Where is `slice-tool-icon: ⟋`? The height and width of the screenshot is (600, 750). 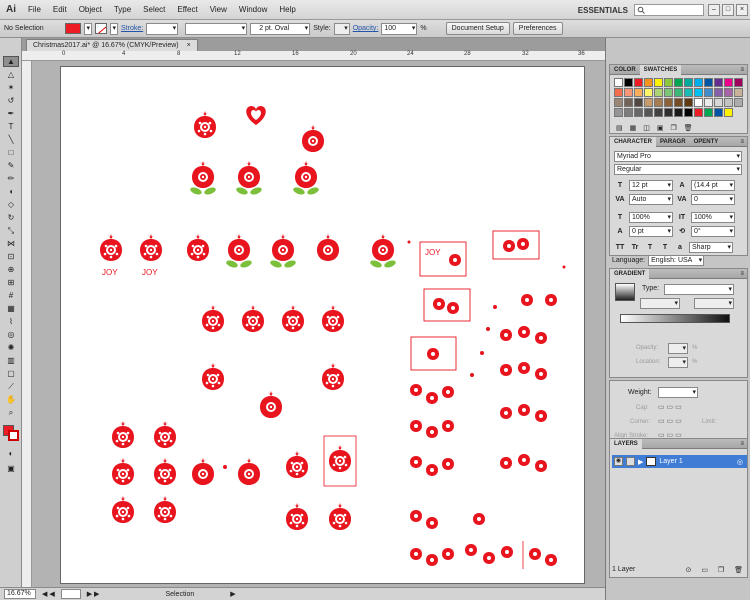
slice-tool-icon: ⟋ is located at coordinates (11, 386).